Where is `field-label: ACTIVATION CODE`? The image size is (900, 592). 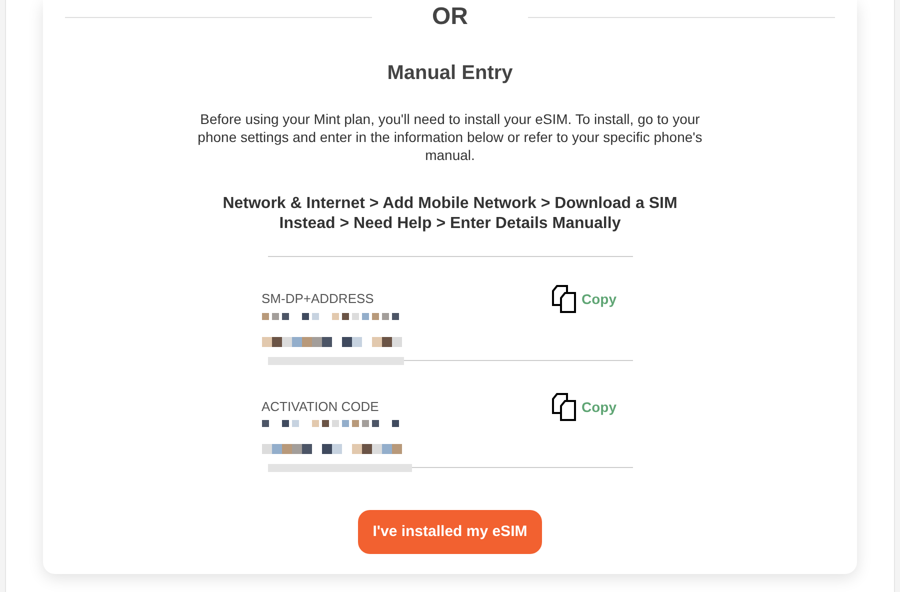 field-label: ACTIVATION CODE is located at coordinates (321, 407).